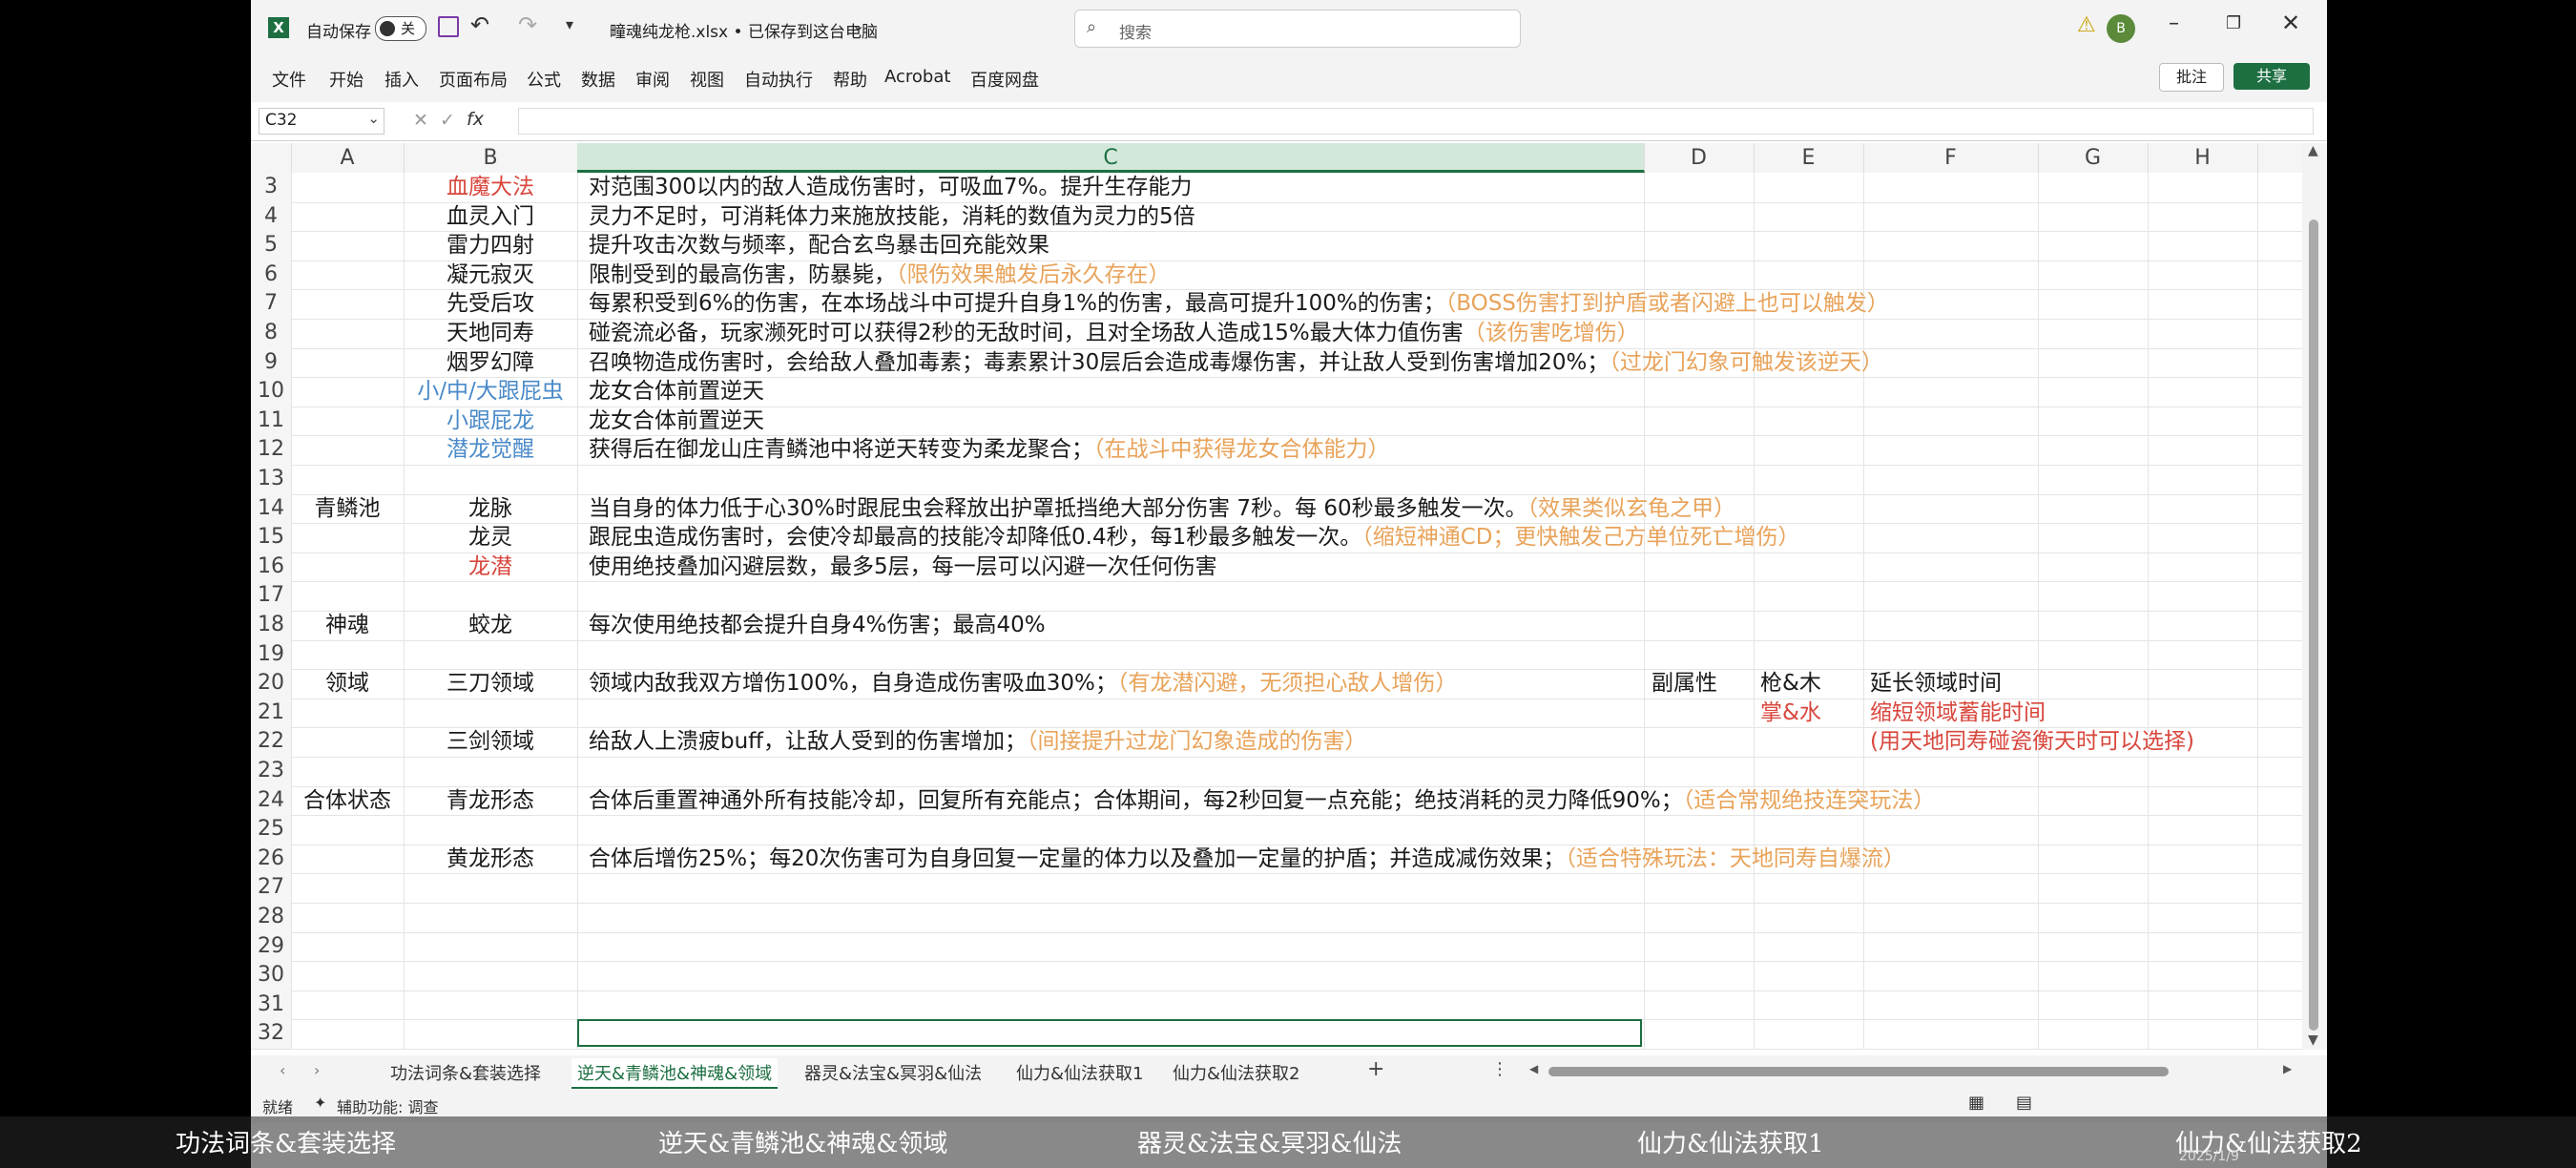 The image size is (2576, 1168). Describe the element at coordinates (400, 28) in the screenshot. I see `autosave-toggle: 关` at that location.